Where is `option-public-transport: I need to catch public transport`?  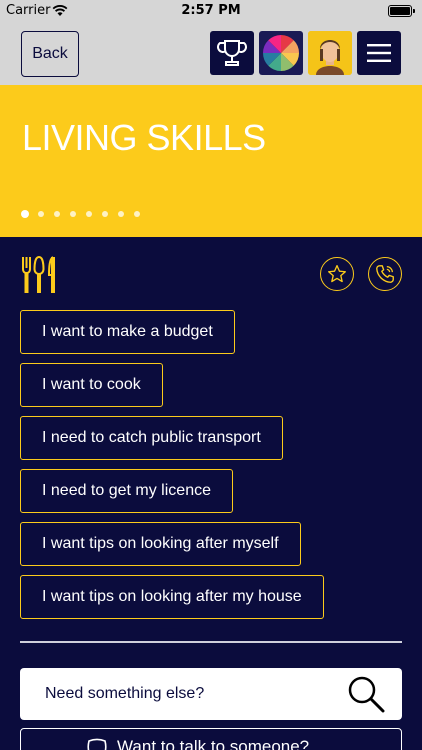
option-public-transport: I need to catch public transport is located at coordinates (151, 438).